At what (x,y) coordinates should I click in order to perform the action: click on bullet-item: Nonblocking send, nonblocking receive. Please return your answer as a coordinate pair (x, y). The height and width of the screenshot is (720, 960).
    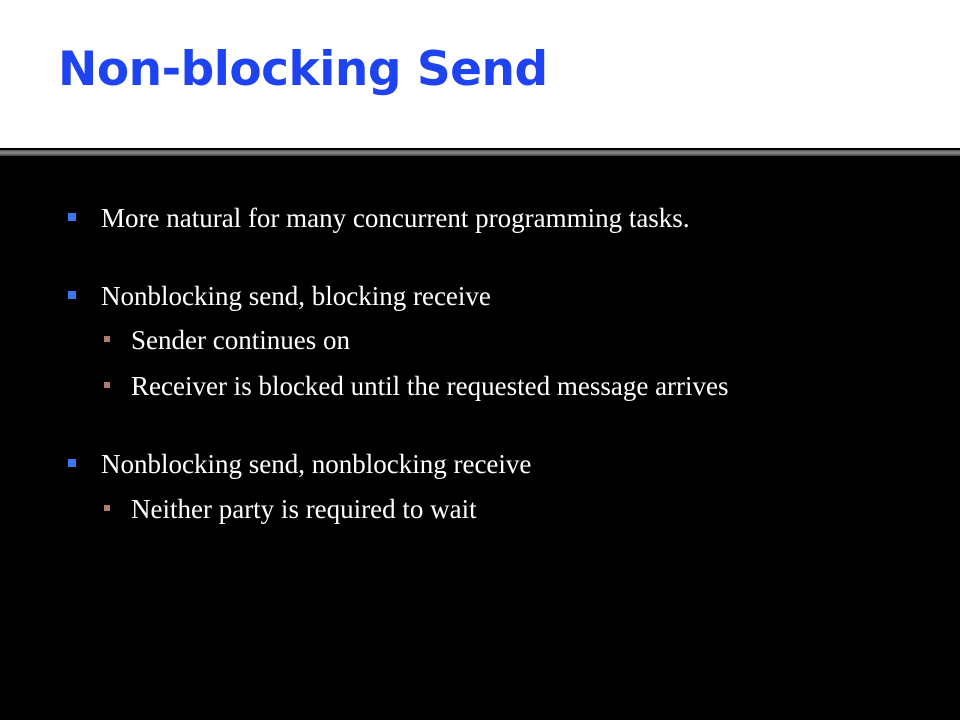
    Looking at the image, I should click on (299, 464).